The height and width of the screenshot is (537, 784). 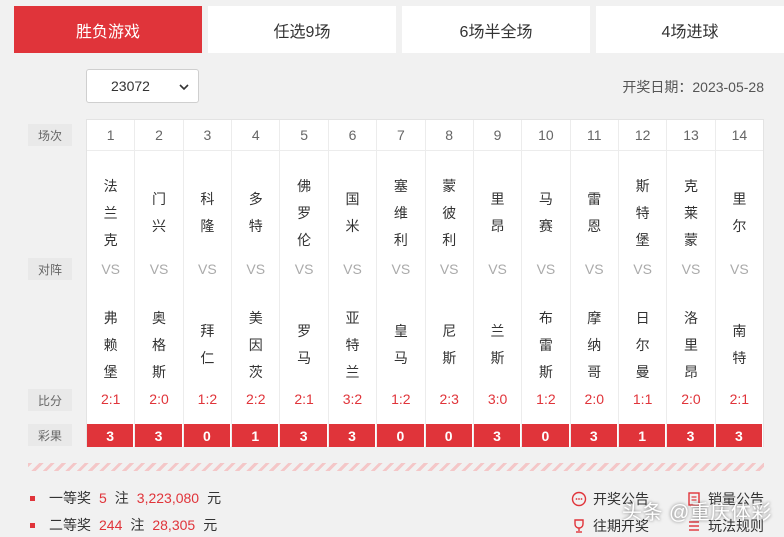 I want to click on team-char: 洛, so click(x=690, y=317).